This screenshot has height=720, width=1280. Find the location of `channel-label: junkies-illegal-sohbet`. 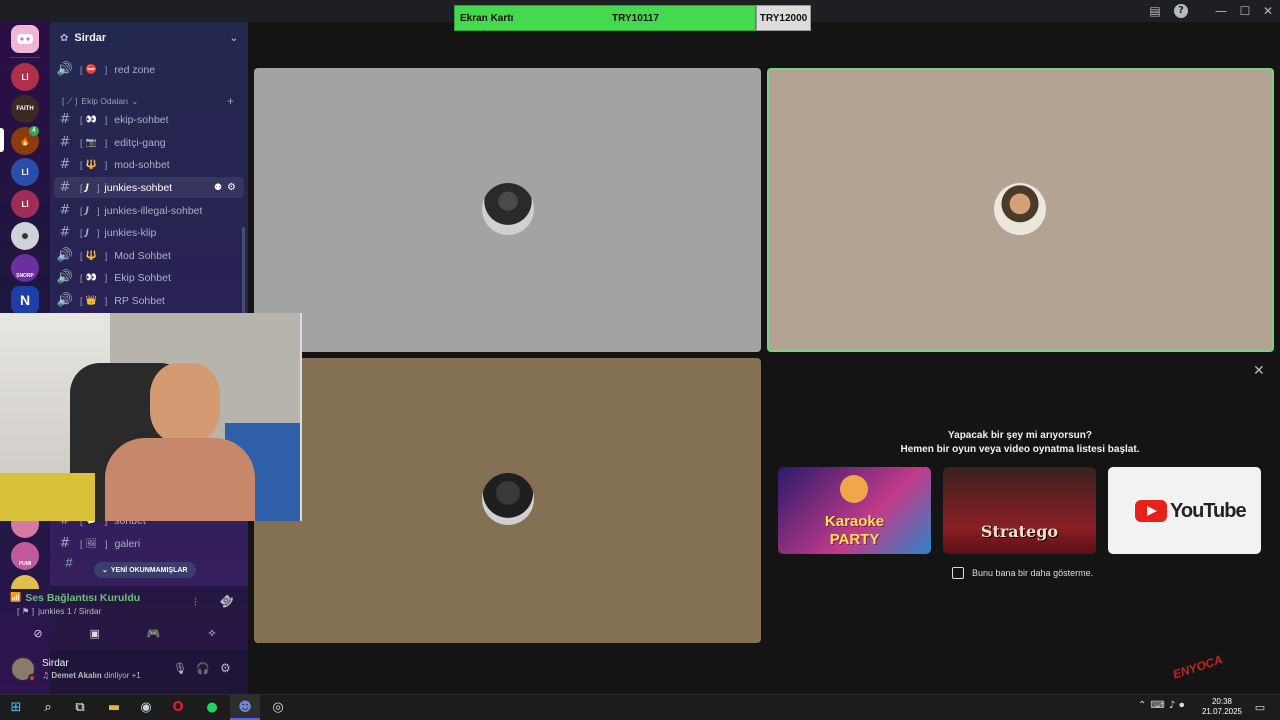

channel-label: junkies-illegal-sohbet is located at coordinates (153, 210).